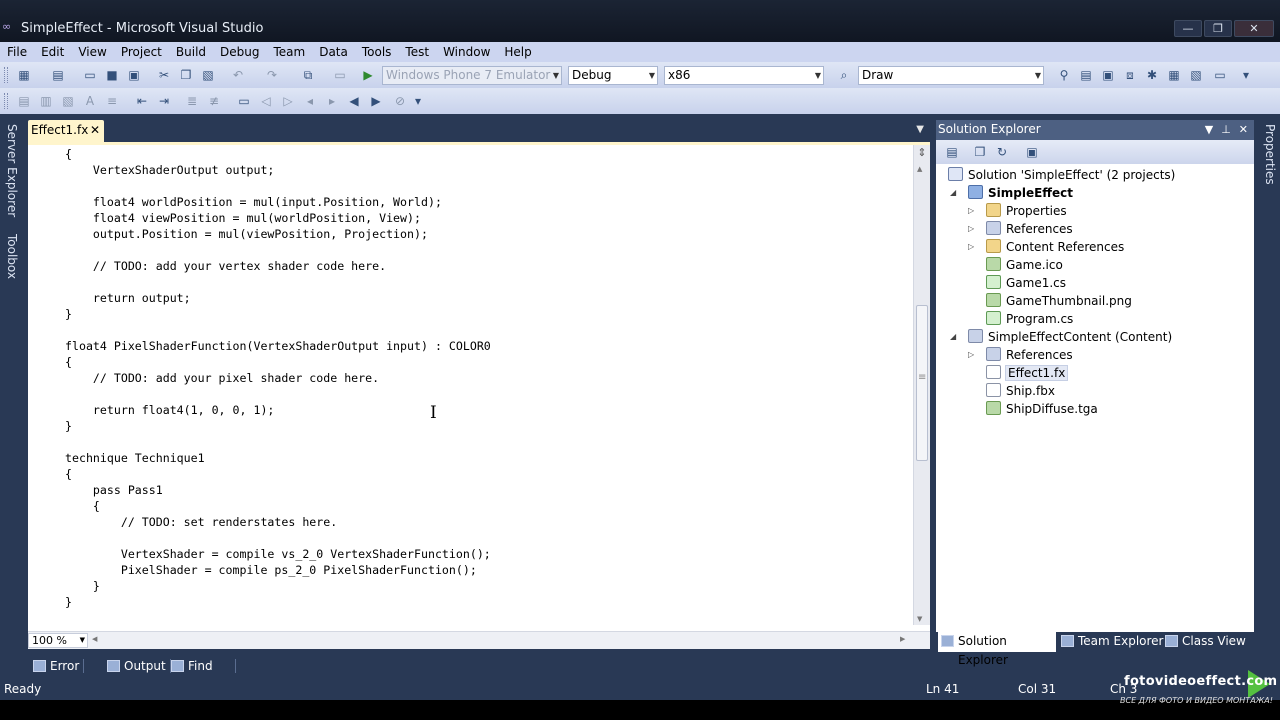  Describe the element at coordinates (272, 75) in the screenshot. I see `redo-icon: ↷` at that location.